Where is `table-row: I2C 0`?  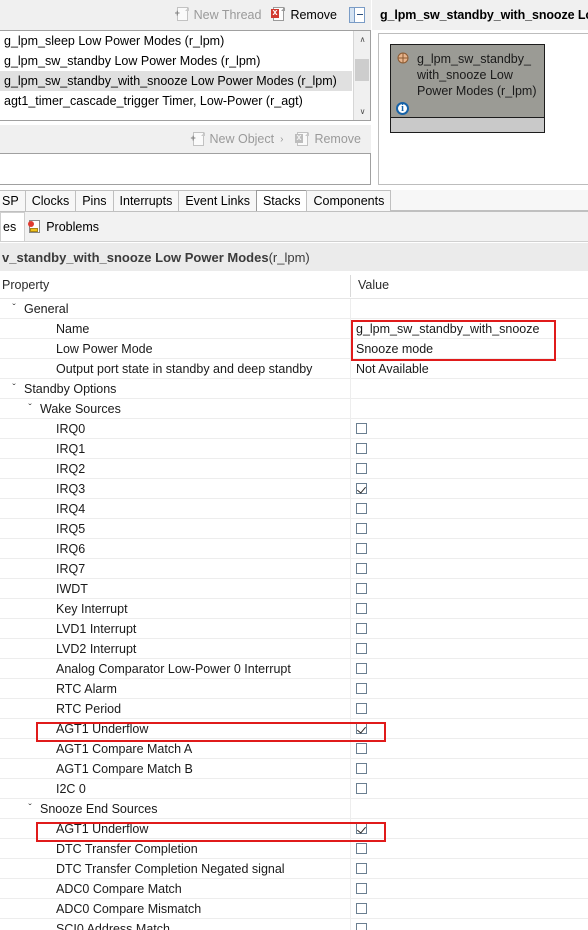 table-row: I2C 0 is located at coordinates (294, 789).